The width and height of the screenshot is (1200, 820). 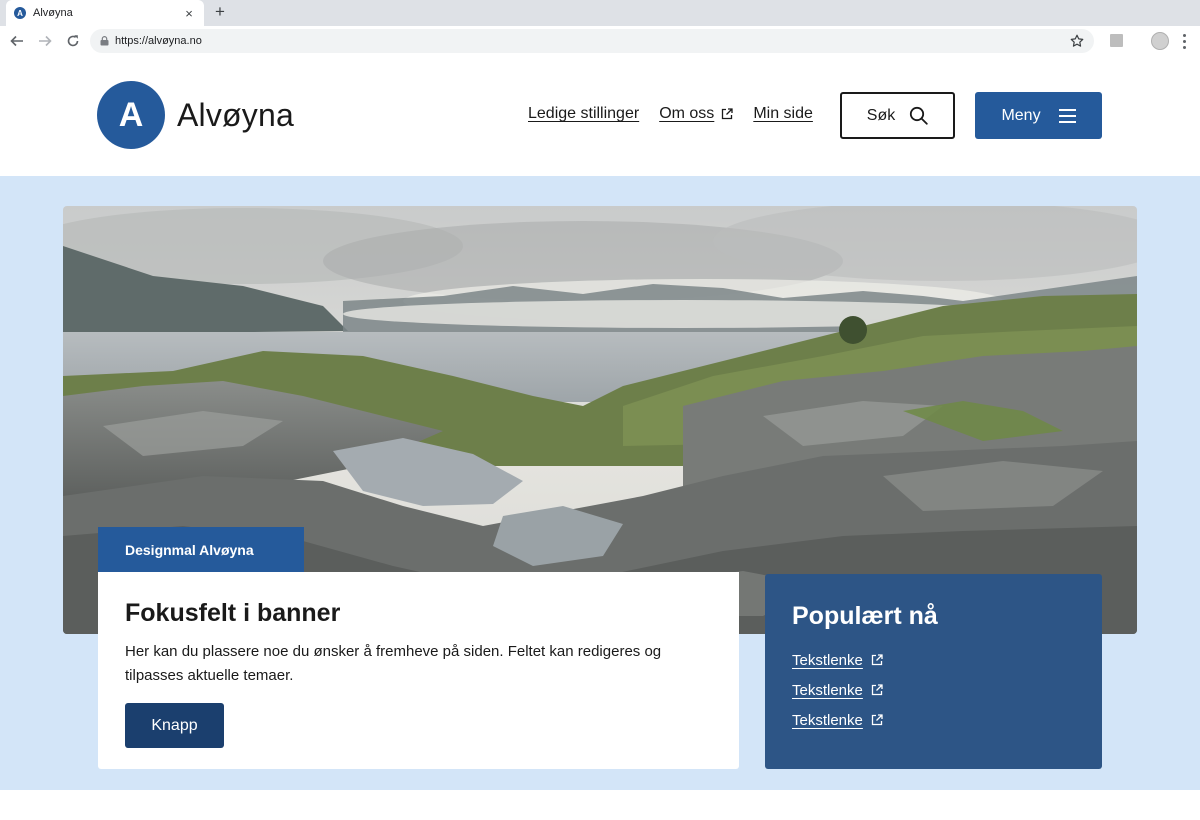 What do you see at coordinates (189, 13) in the screenshot?
I see `close-tab-icon: ×` at bounding box center [189, 13].